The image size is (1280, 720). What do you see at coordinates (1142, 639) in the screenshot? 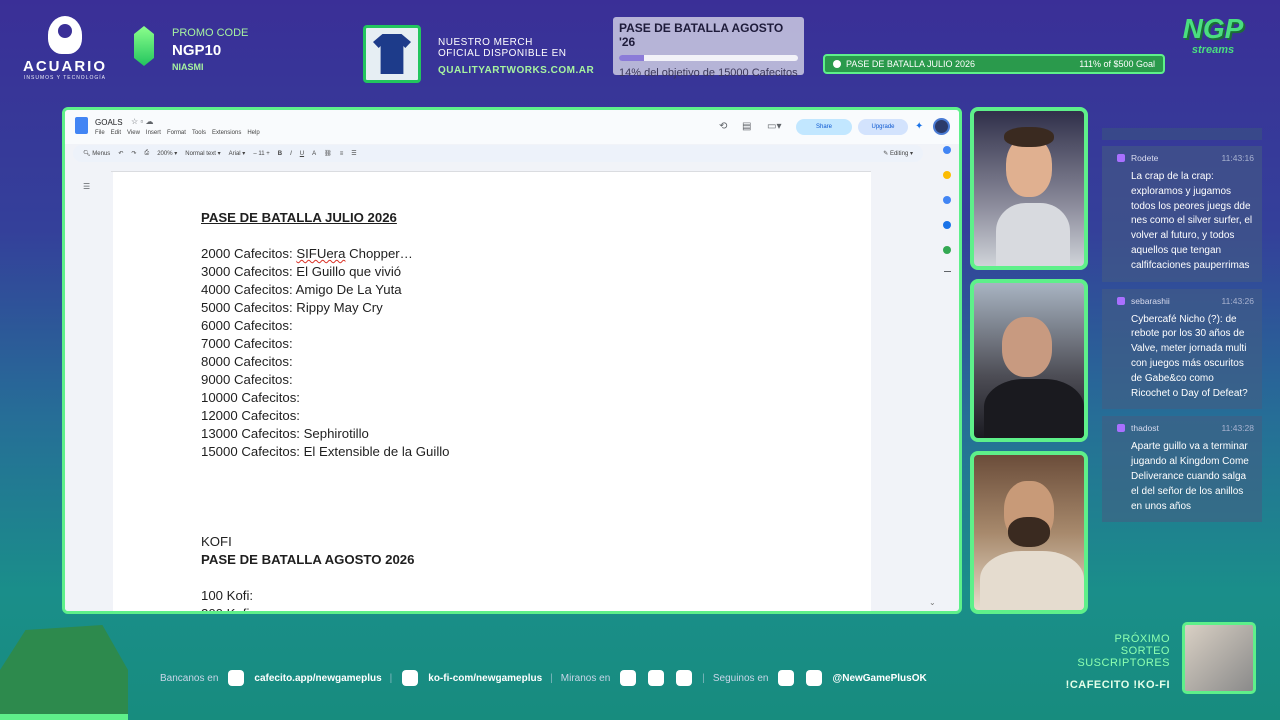
I see `sorteo-line1: PRÓXIMO` at bounding box center [1142, 639].